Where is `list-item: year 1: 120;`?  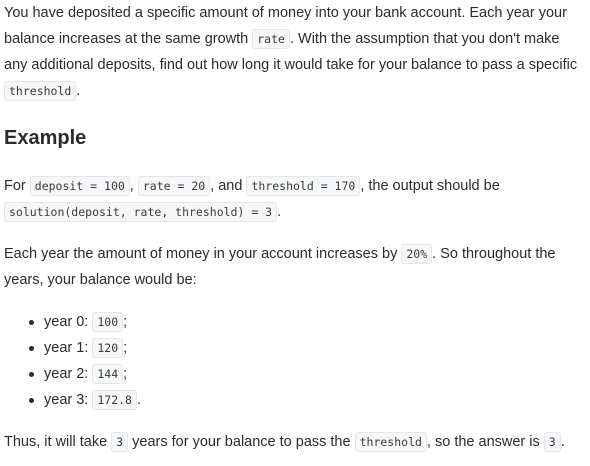
list-item: year 1: 120; is located at coordinates (84, 348).